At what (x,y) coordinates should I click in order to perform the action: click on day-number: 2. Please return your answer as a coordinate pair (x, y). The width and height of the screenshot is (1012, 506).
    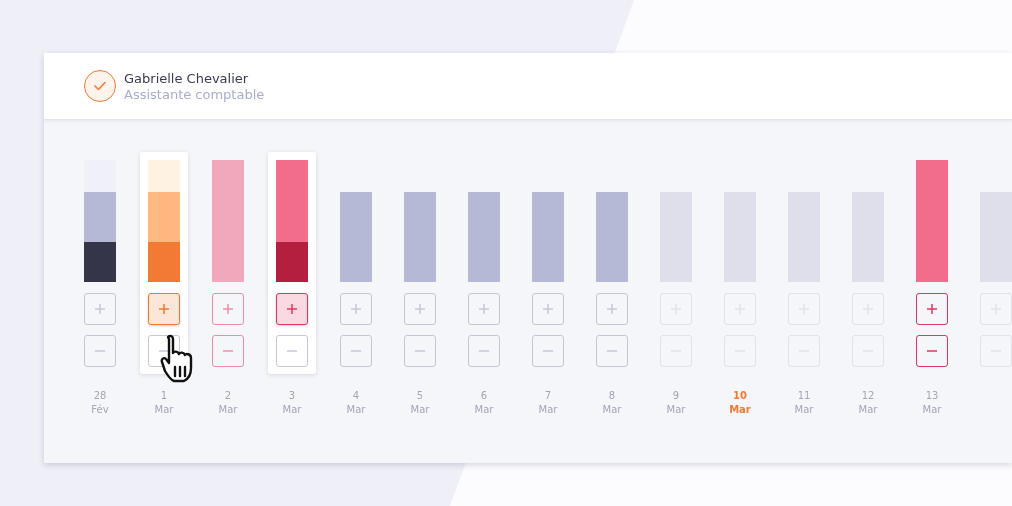
    Looking at the image, I should click on (228, 396).